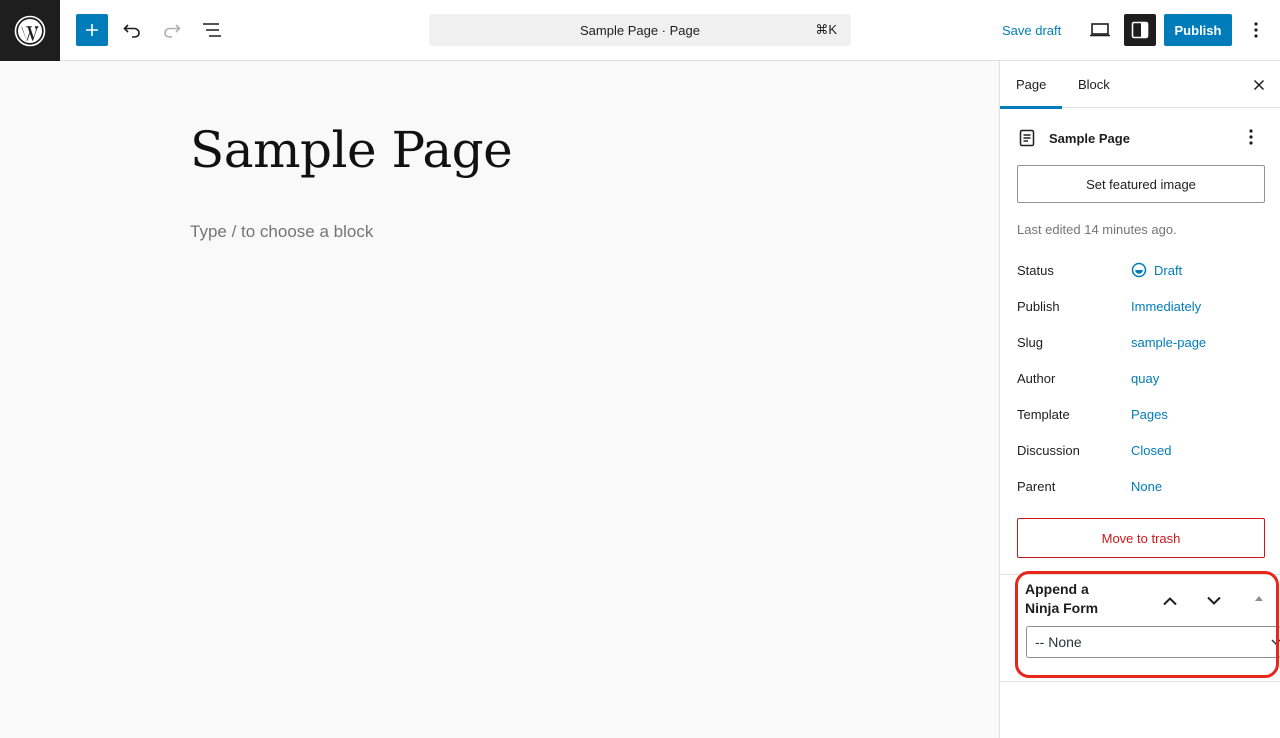 The width and height of the screenshot is (1280, 738). Describe the element at coordinates (1168, 270) in the screenshot. I see `status-value: Draft` at that location.